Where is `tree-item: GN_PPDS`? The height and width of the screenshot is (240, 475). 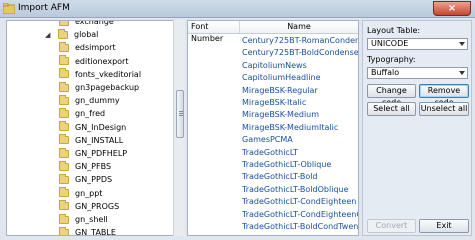 tree-item: GN_PPDS is located at coordinates (85, 179).